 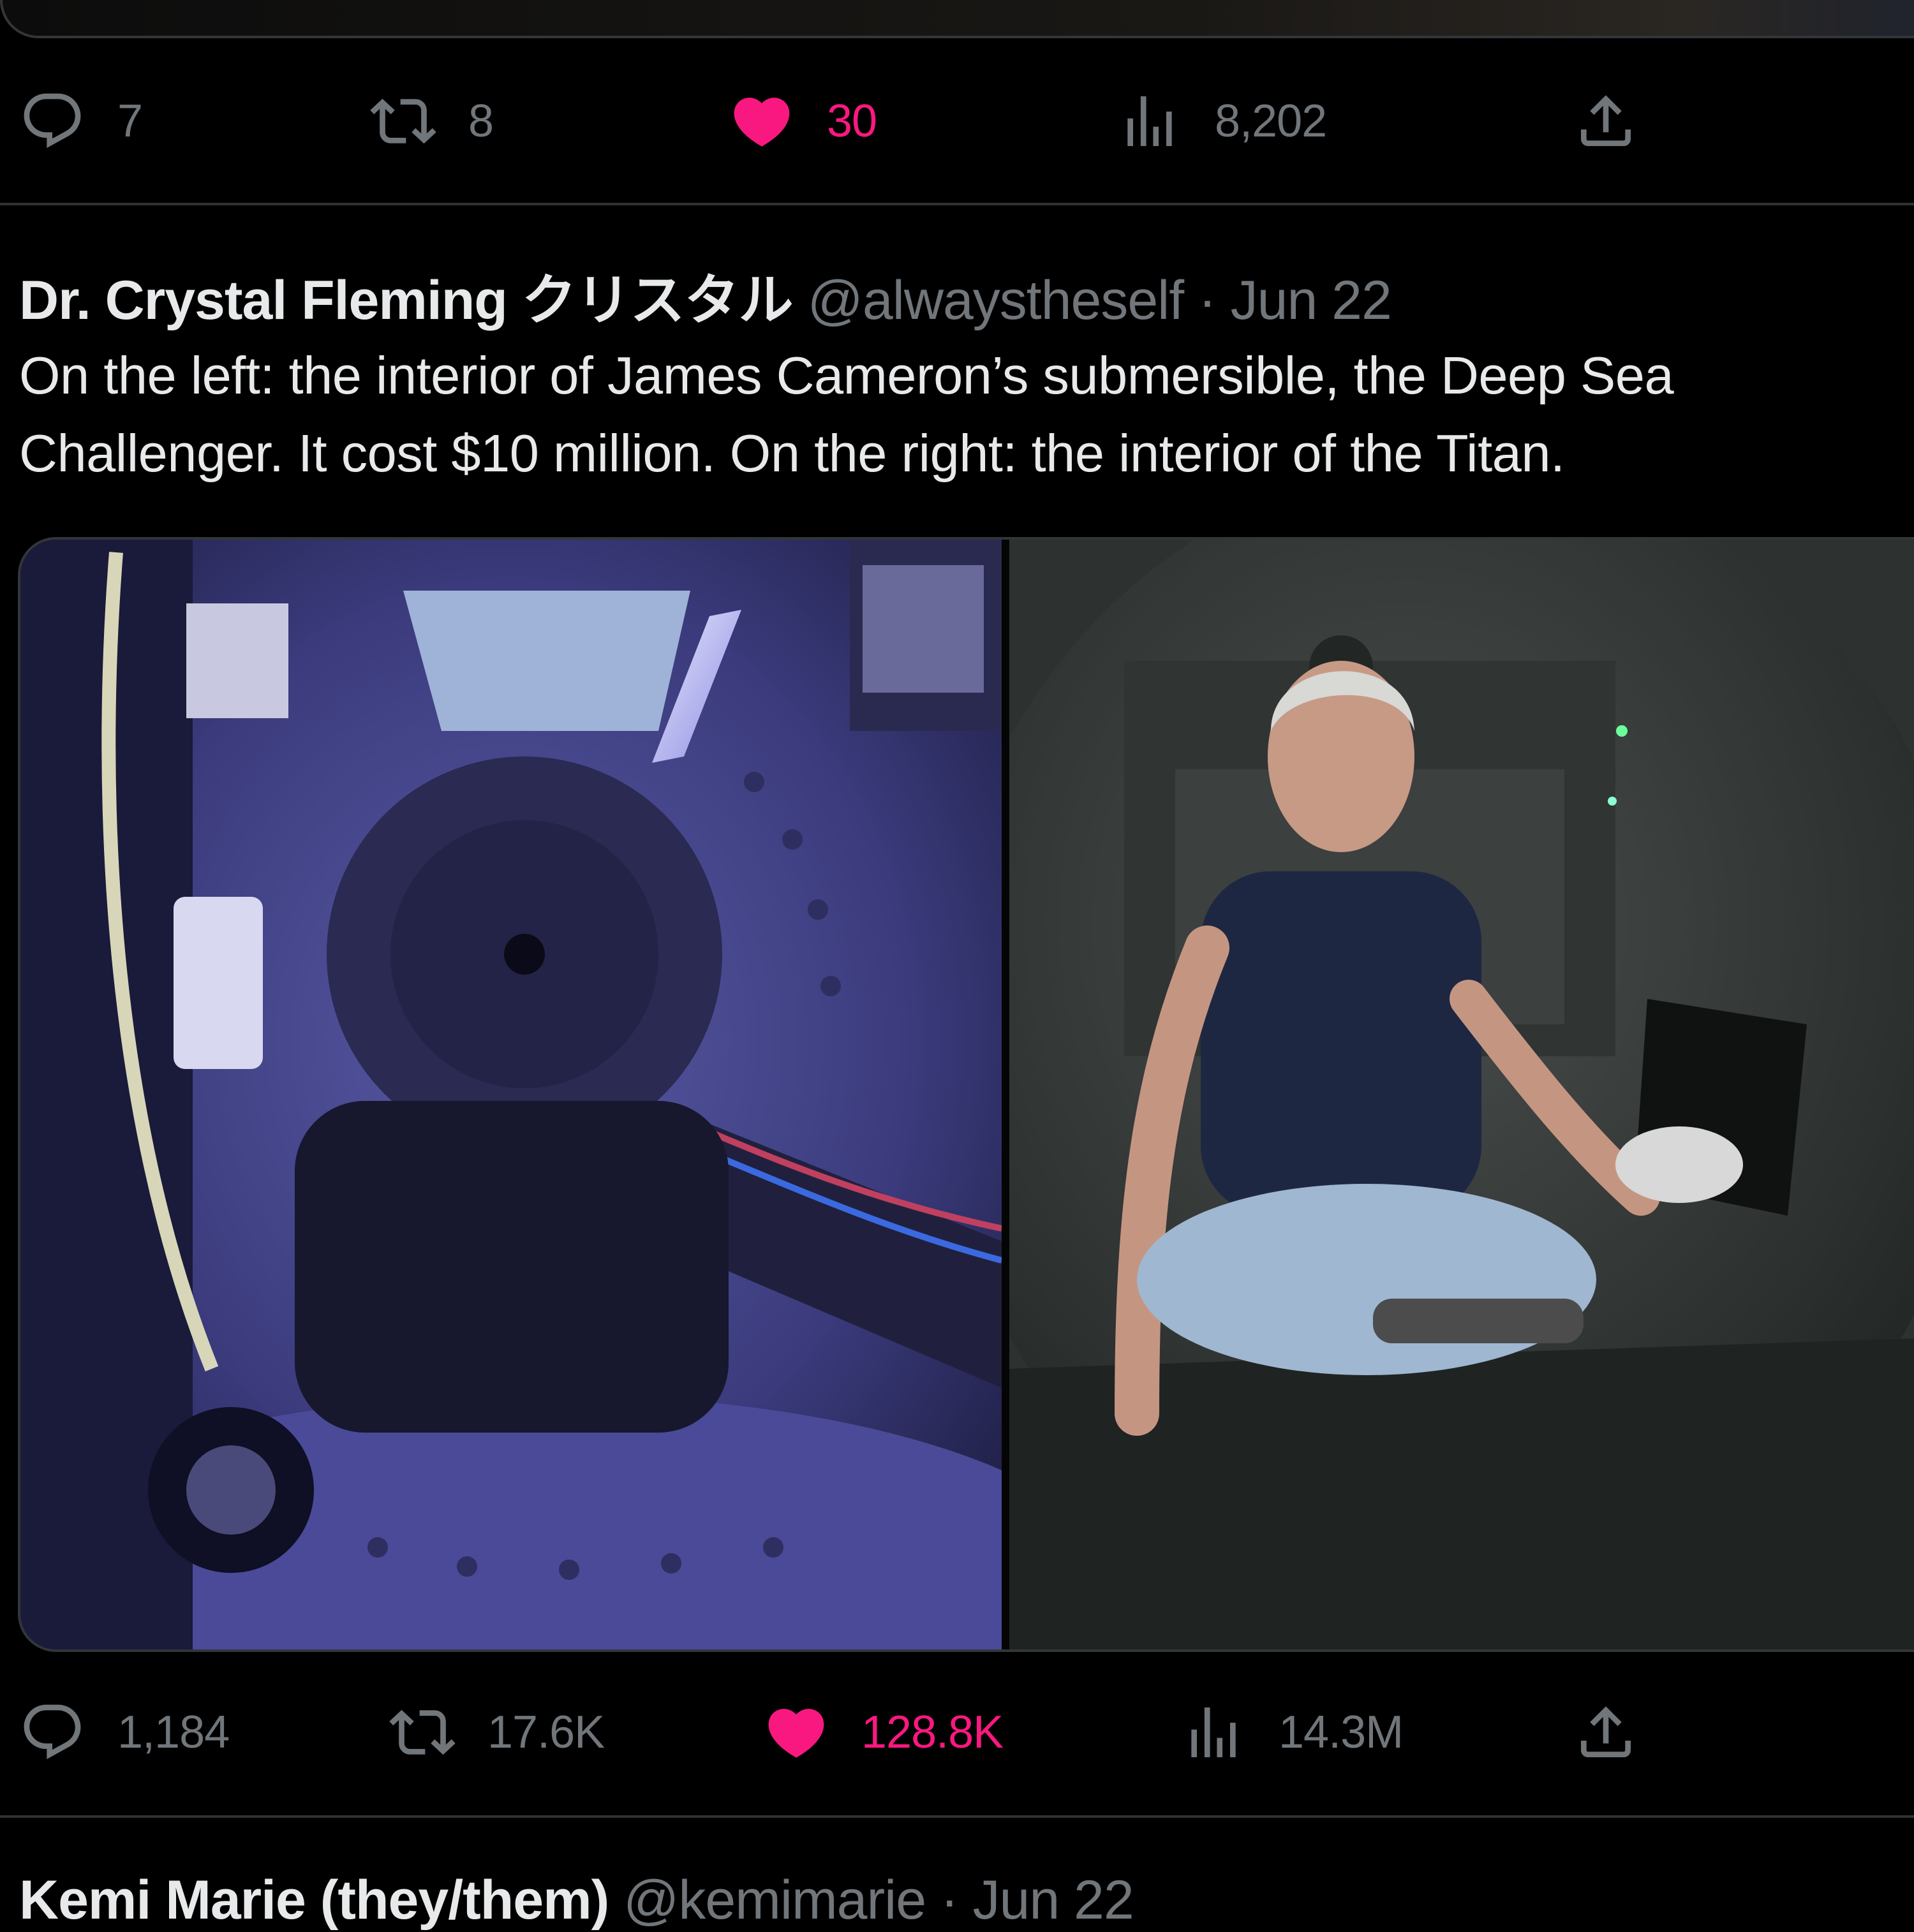 What do you see at coordinates (1311, 300) in the screenshot?
I see `tweet-date: Jun 22` at bounding box center [1311, 300].